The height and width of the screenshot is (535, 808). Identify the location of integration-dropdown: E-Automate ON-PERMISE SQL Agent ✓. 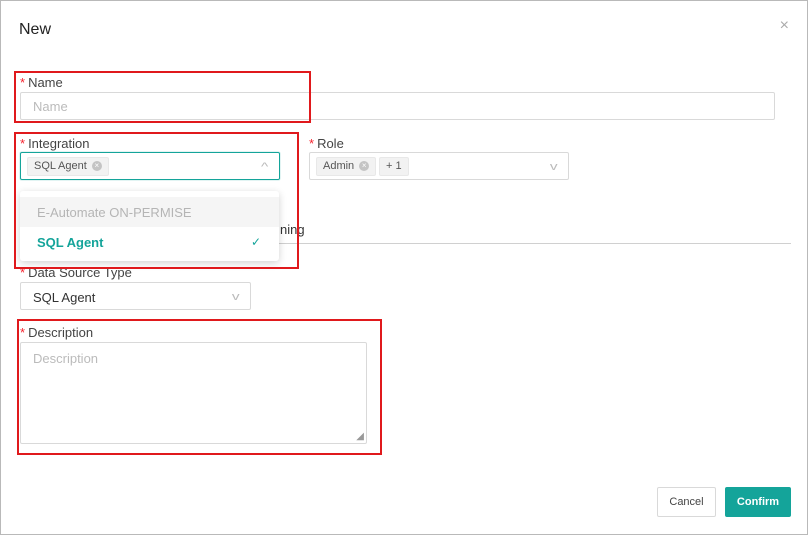
(149, 226).